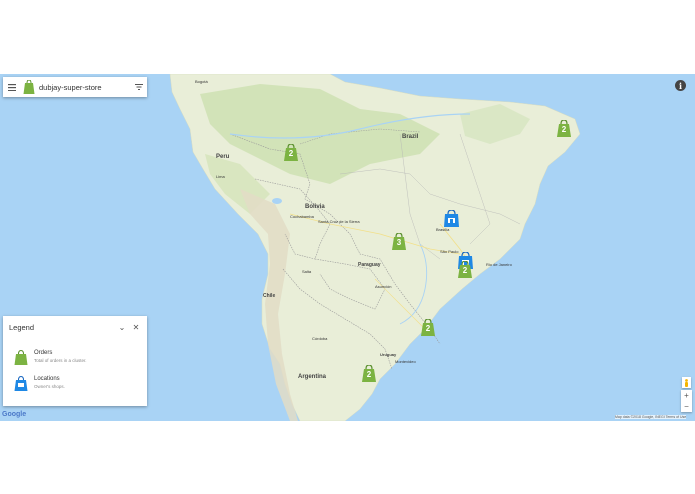 Image resolution: width=695 pixels, height=494 pixels. What do you see at coordinates (499, 264) in the screenshot?
I see `city-label: Rio de Janeiro` at bounding box center [499, 264].